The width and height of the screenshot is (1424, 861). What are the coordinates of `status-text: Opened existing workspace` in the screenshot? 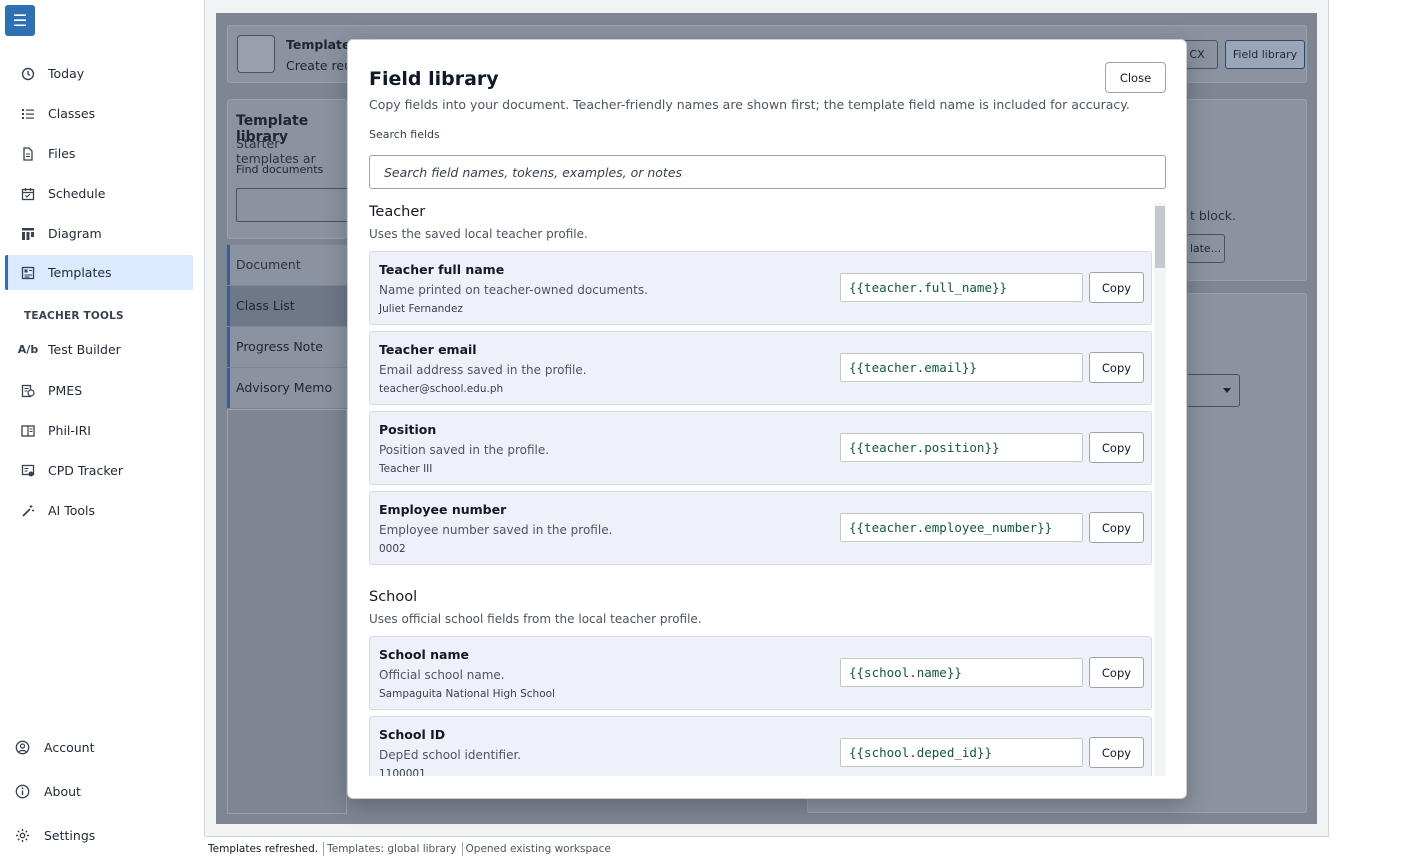 It's located at (538, 849).